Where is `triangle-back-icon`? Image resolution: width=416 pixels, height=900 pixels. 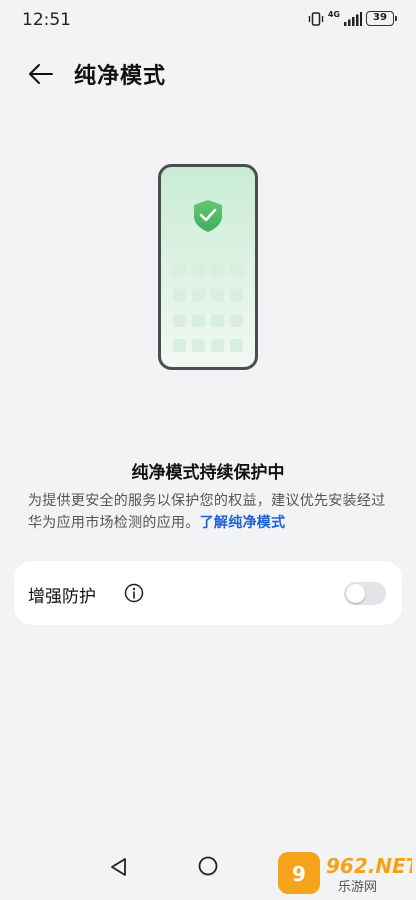
triangle-back-icon is located at coordinates (119, 867).